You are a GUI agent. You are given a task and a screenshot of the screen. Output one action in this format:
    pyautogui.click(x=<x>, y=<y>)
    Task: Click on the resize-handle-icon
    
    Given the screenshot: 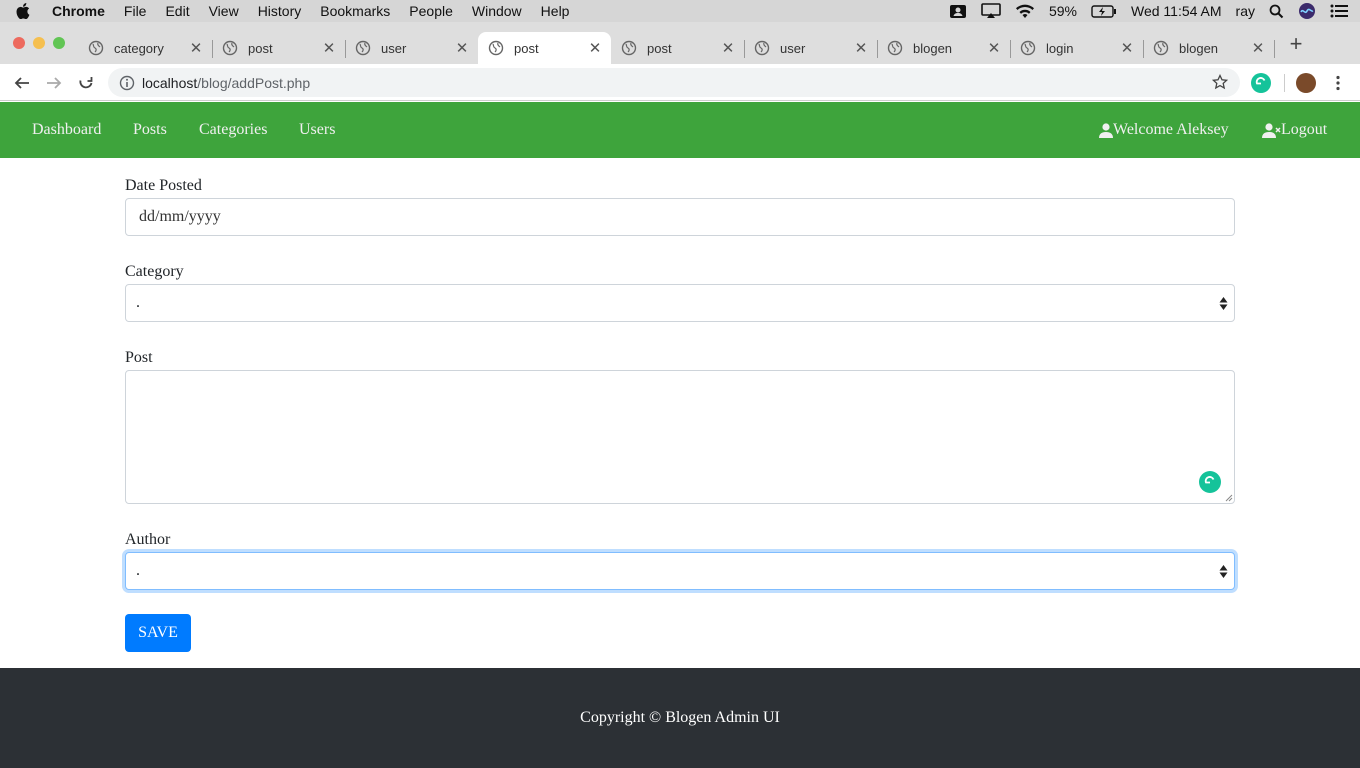 What is the action you would take?
    pyautogui.click(x=1229, y=498)
    